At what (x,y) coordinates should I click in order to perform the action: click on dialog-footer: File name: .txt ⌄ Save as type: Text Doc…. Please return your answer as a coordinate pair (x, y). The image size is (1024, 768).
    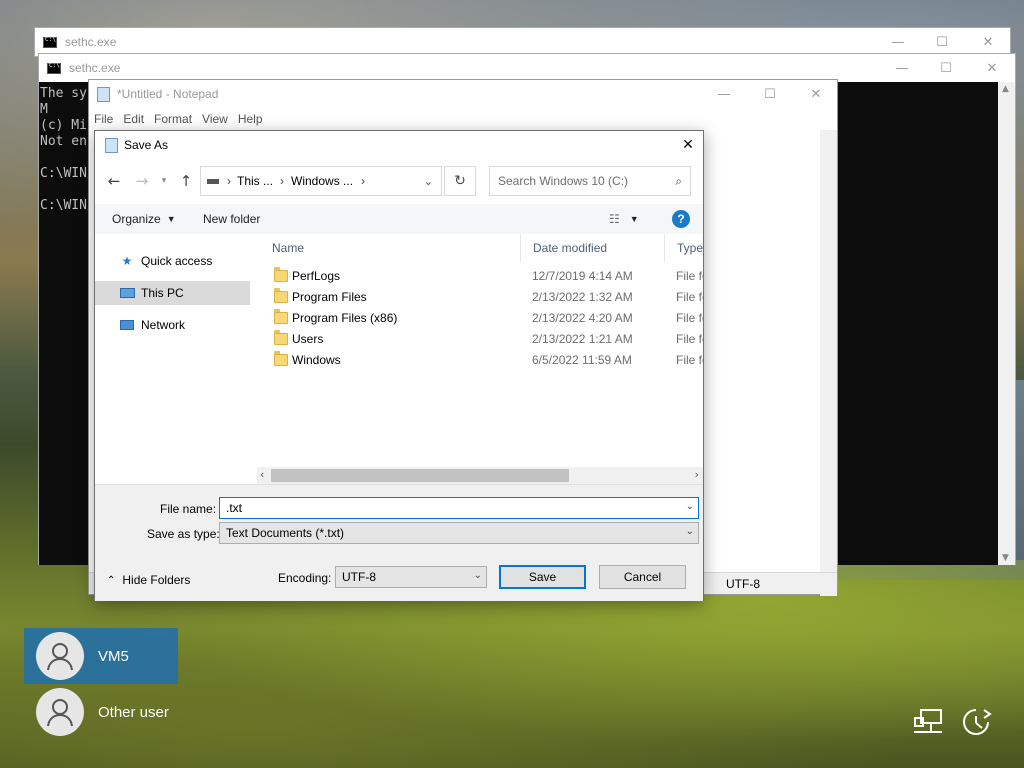
    Looking at the image, I should click on (399, 542).